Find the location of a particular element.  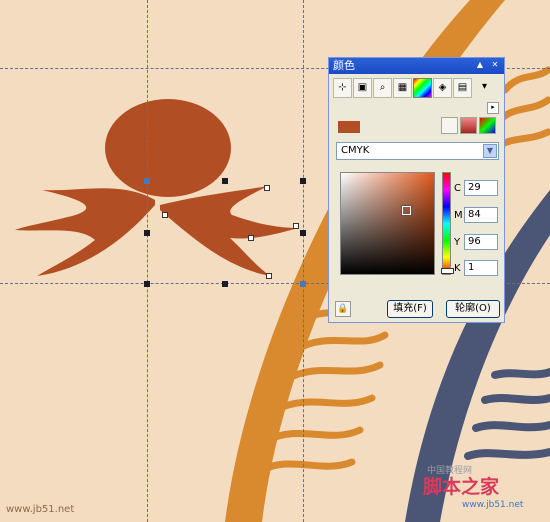

close-icon: ✕ is located at coordinates (495, 65).